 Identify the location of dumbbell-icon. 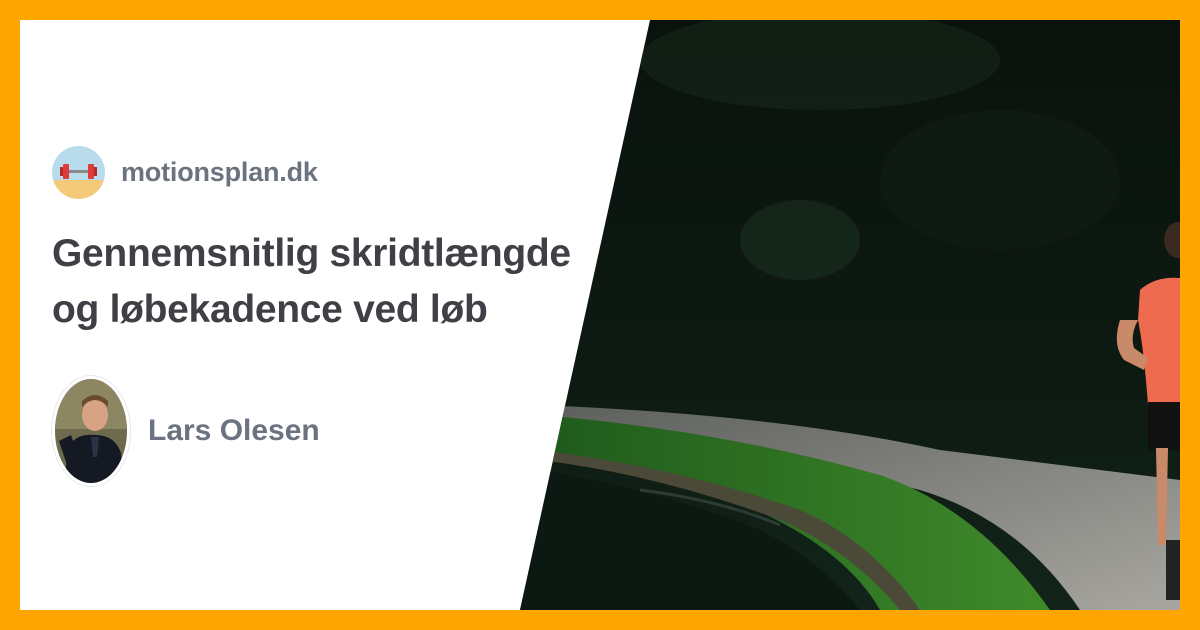
(78, 172).